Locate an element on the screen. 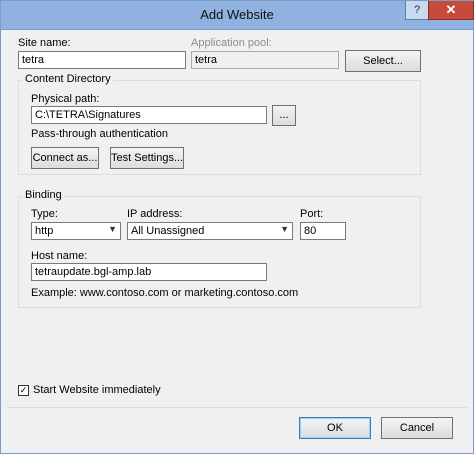 Image resolution: width=474 pixels, height=454 pixels. help-button: ? is located at coordinates (417, 10).